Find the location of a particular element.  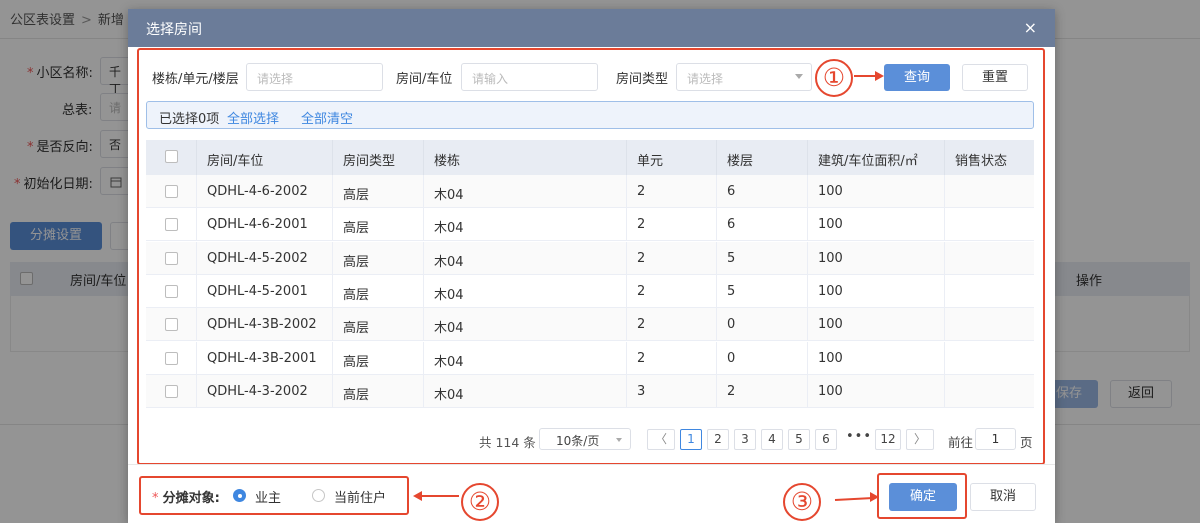

table-row: QDHL-4-6-2001 高层 木04 2 6 100 is located at coordinates (590, 225).